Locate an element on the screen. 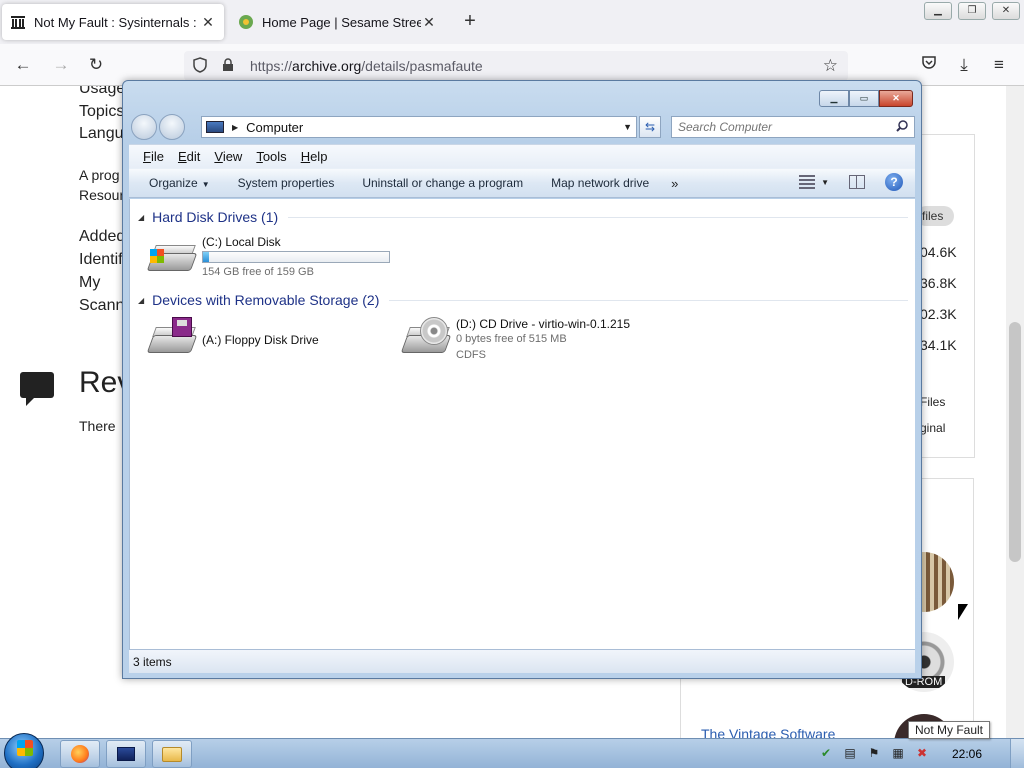  network-icon: ▦ is located at coordinates (898, 753).